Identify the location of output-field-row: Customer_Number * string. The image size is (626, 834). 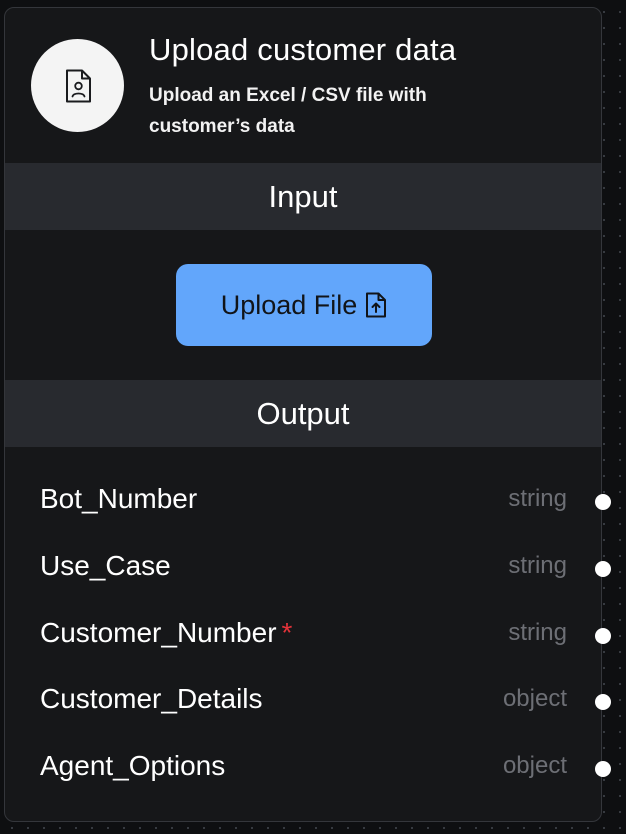
(308, 635).